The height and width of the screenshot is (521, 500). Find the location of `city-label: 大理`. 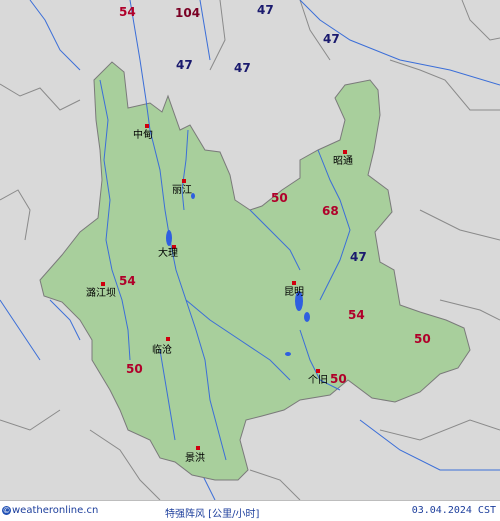

city-label: 大理 is located at coordinates (168, 252).